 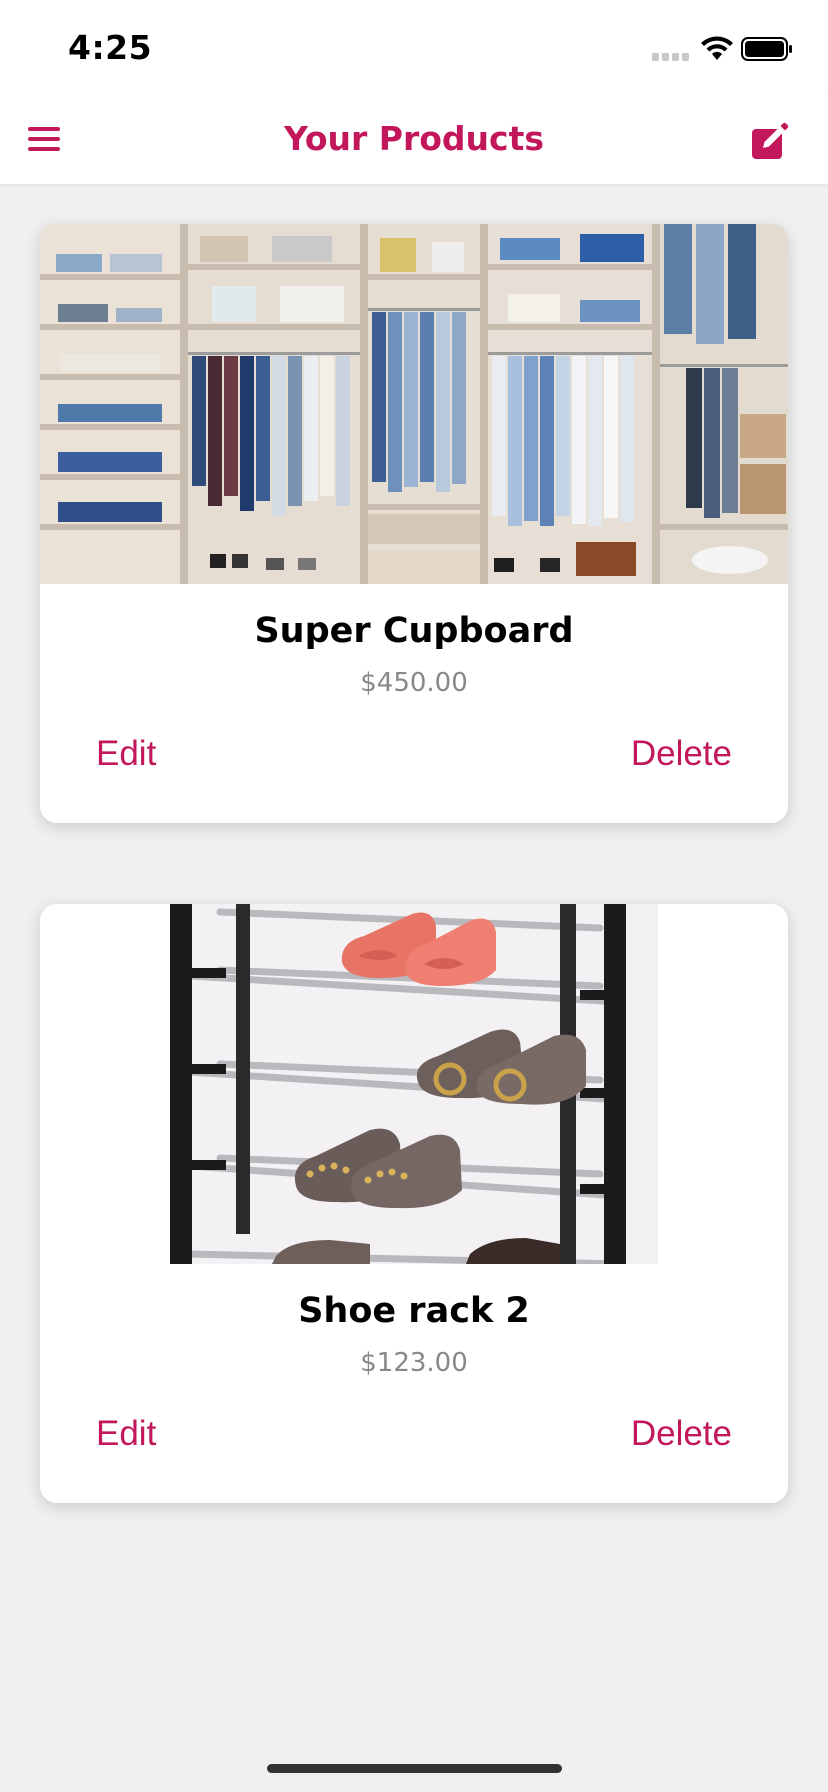 I want to click on home-indicator, so click(x=414, y=1768).